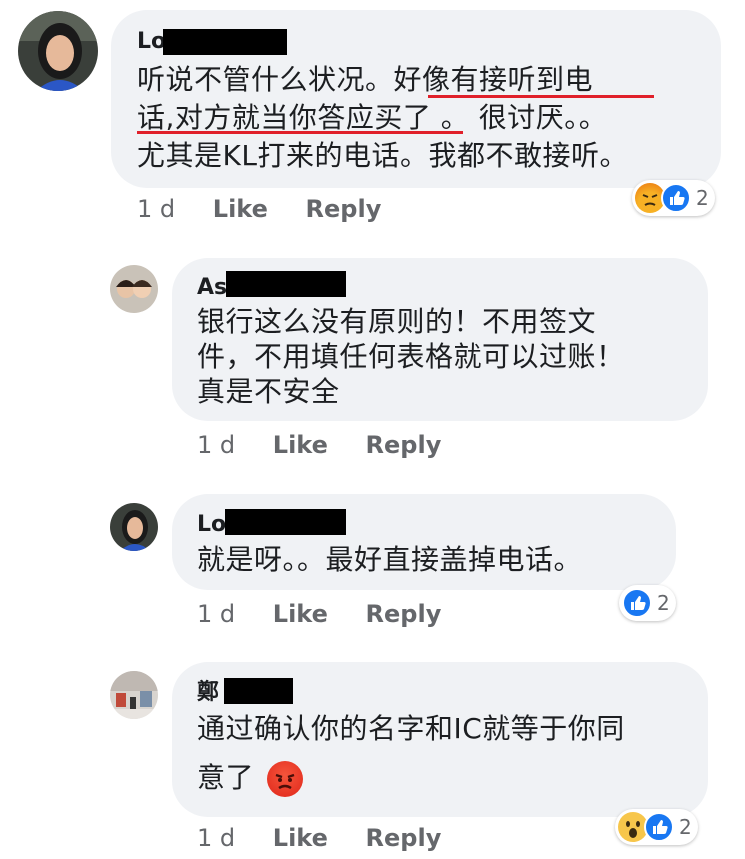 The image size is (745, 859). Describe the element at coordinates (411, 728) in the screenshot. I see `comment-text-line: 通过确认你的名字和IC就等于你同` at that location.